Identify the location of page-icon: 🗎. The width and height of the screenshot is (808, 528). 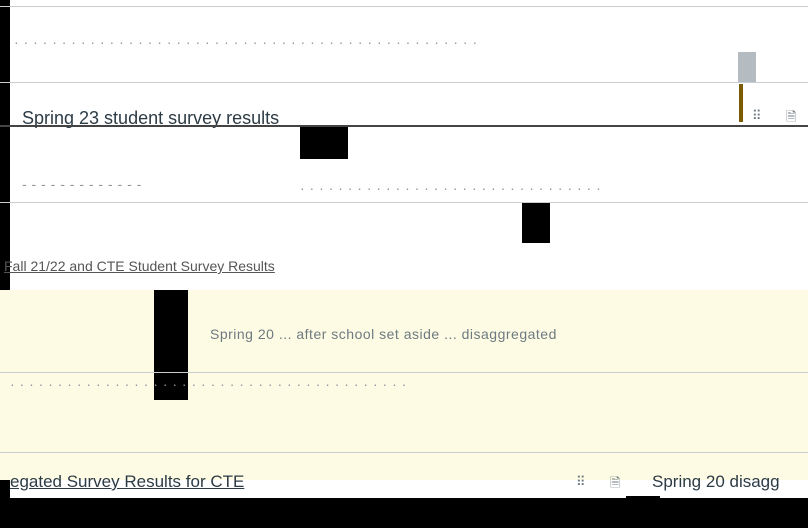
(615, 482).